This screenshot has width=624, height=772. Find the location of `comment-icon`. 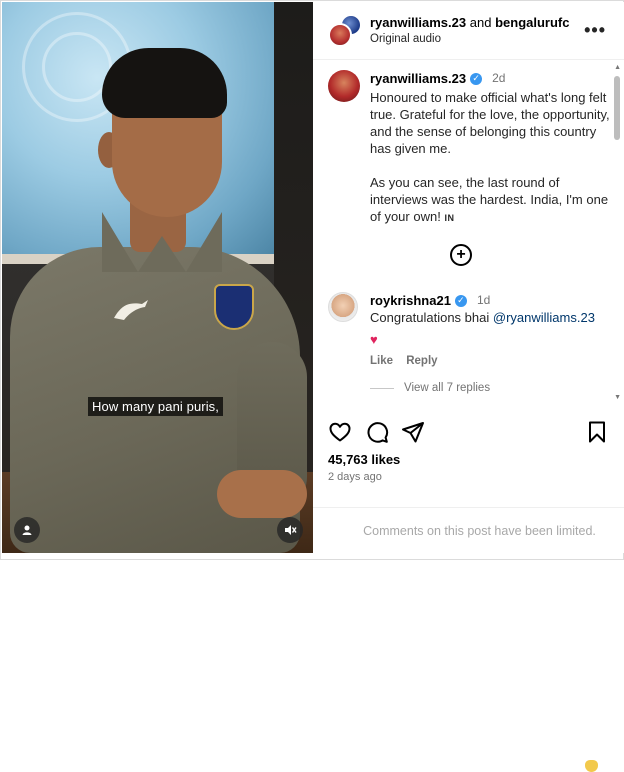

comment-icon is located at coordinates (377, 432).